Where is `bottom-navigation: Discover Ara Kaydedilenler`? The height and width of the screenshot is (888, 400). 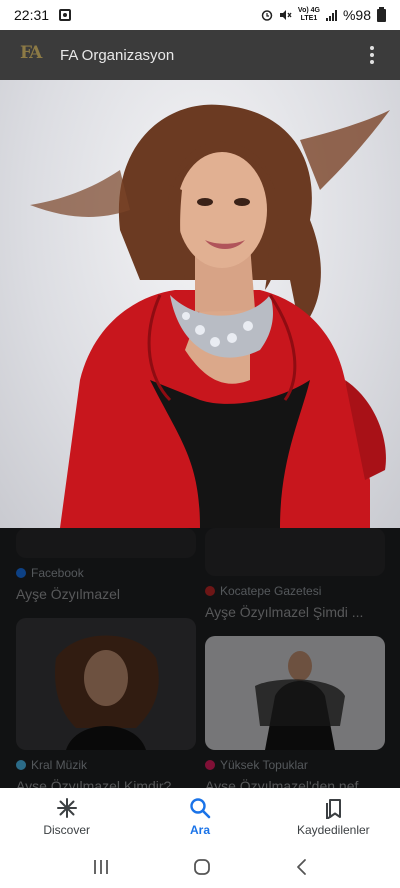 bottom-navigation: Discover Ara Kaydedilenler is located at coordinates (200, 817).